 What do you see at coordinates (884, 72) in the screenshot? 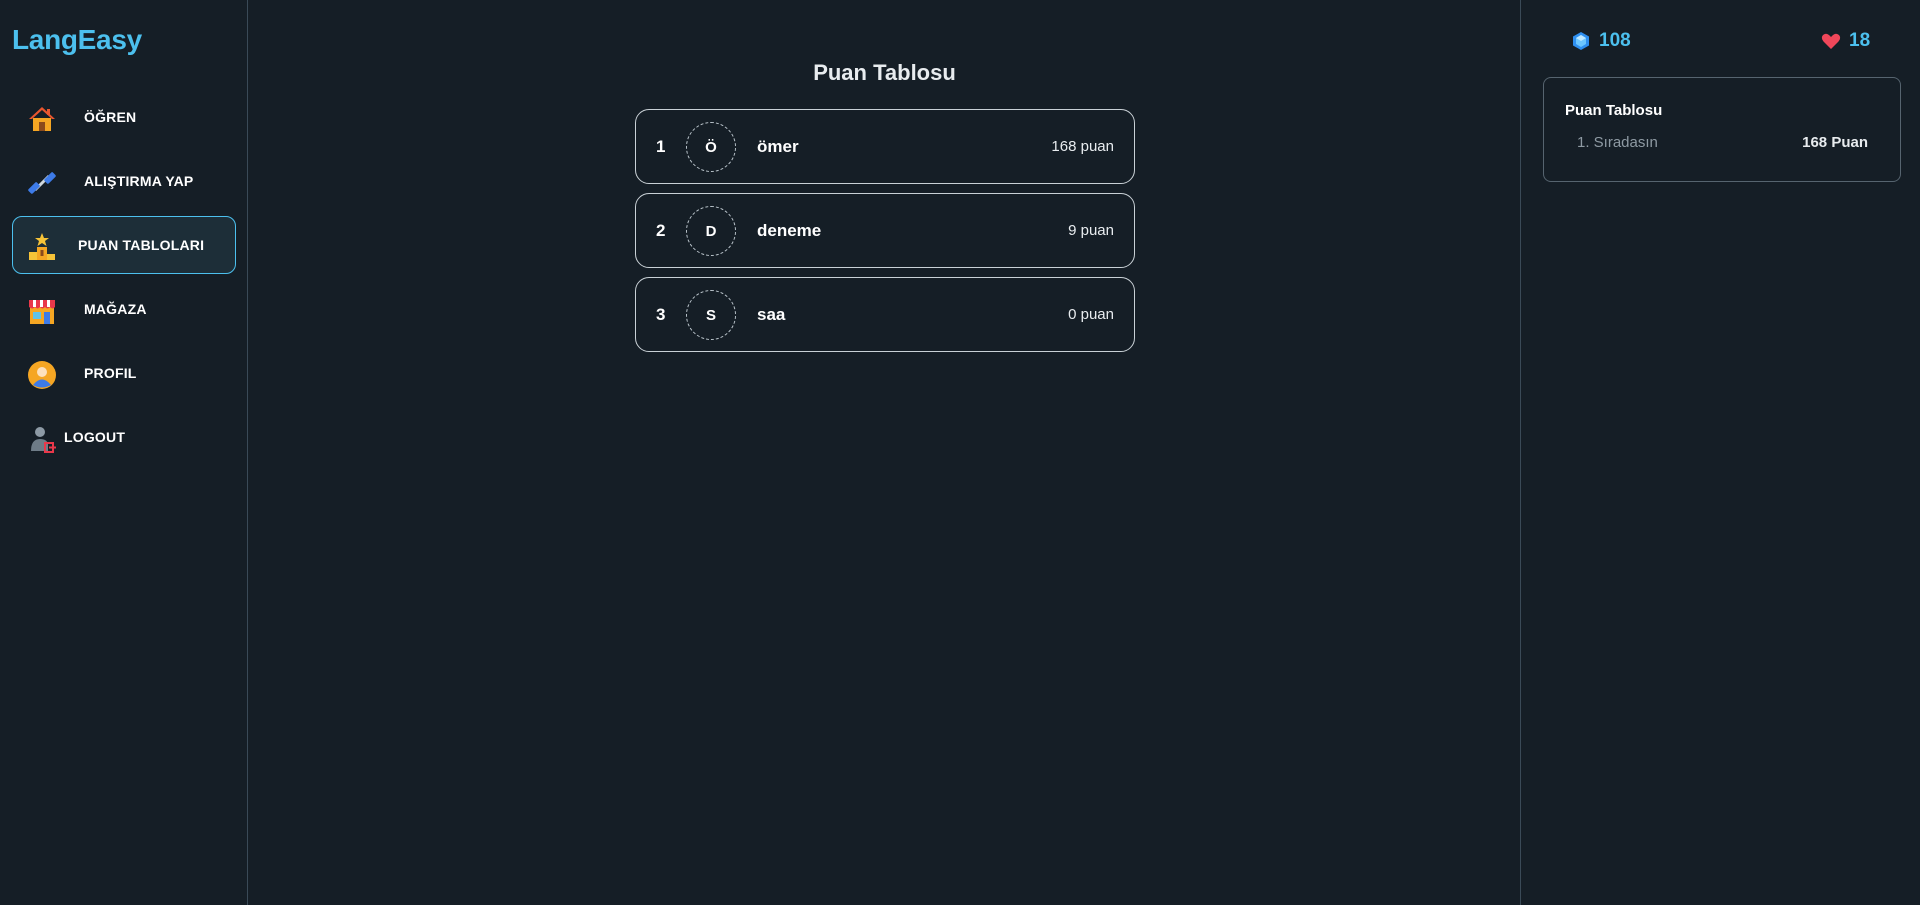
I see `page-title: Puan Tablosu` at bounding box center [884, 72].